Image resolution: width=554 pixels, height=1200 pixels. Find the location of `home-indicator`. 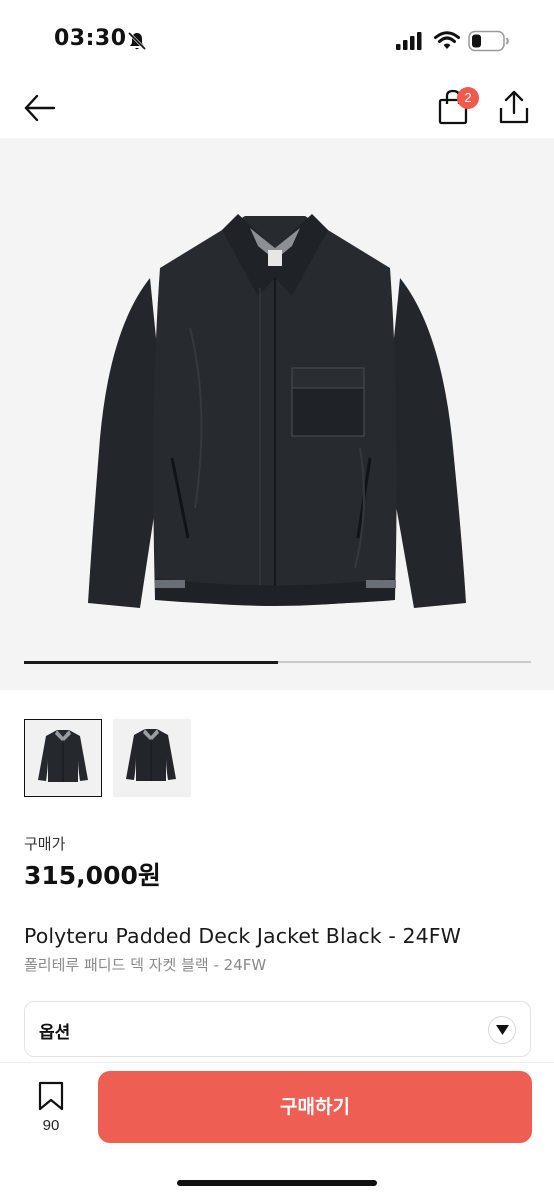

home-indicator is located at coordinates (277, 1183).